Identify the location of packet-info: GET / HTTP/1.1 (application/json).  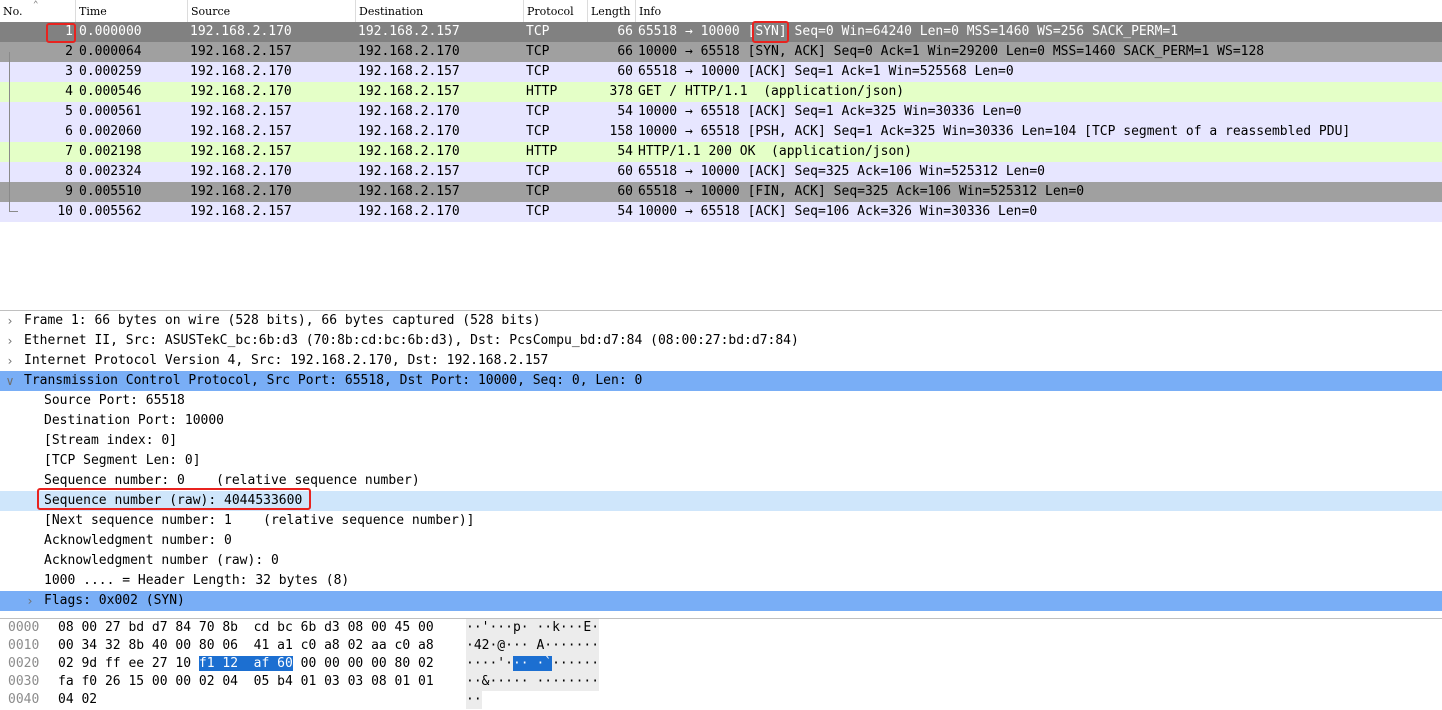
(771, 92).